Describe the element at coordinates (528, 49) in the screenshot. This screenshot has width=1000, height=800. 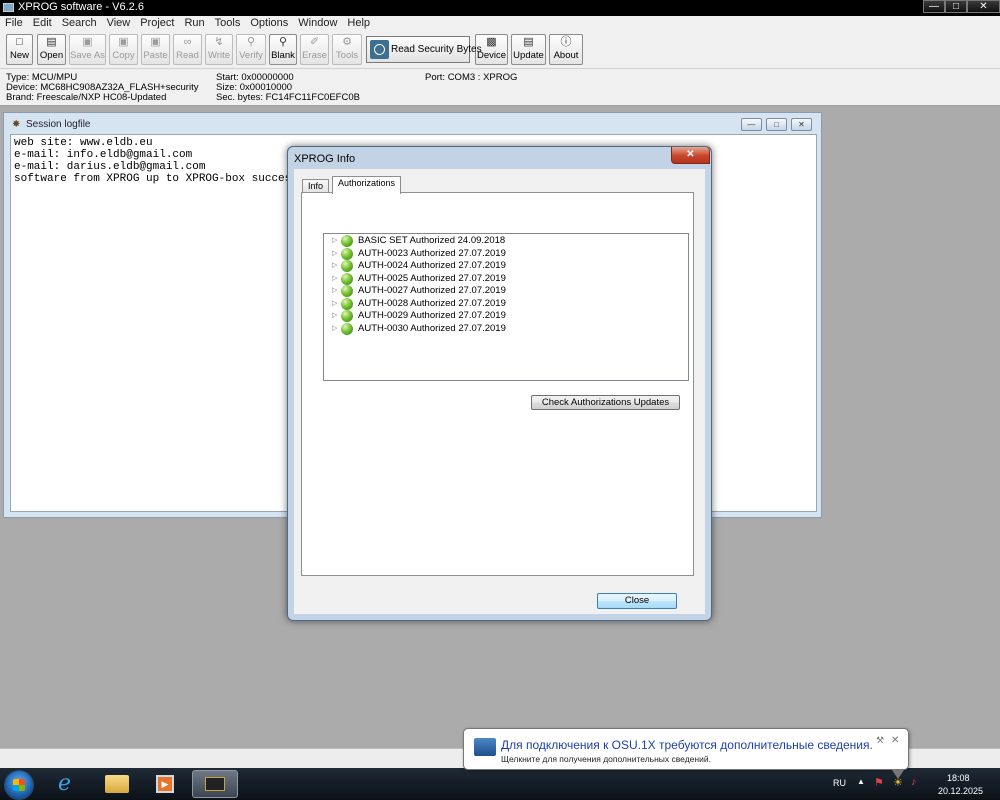
I see `update-button: ▤ Update` at that location.